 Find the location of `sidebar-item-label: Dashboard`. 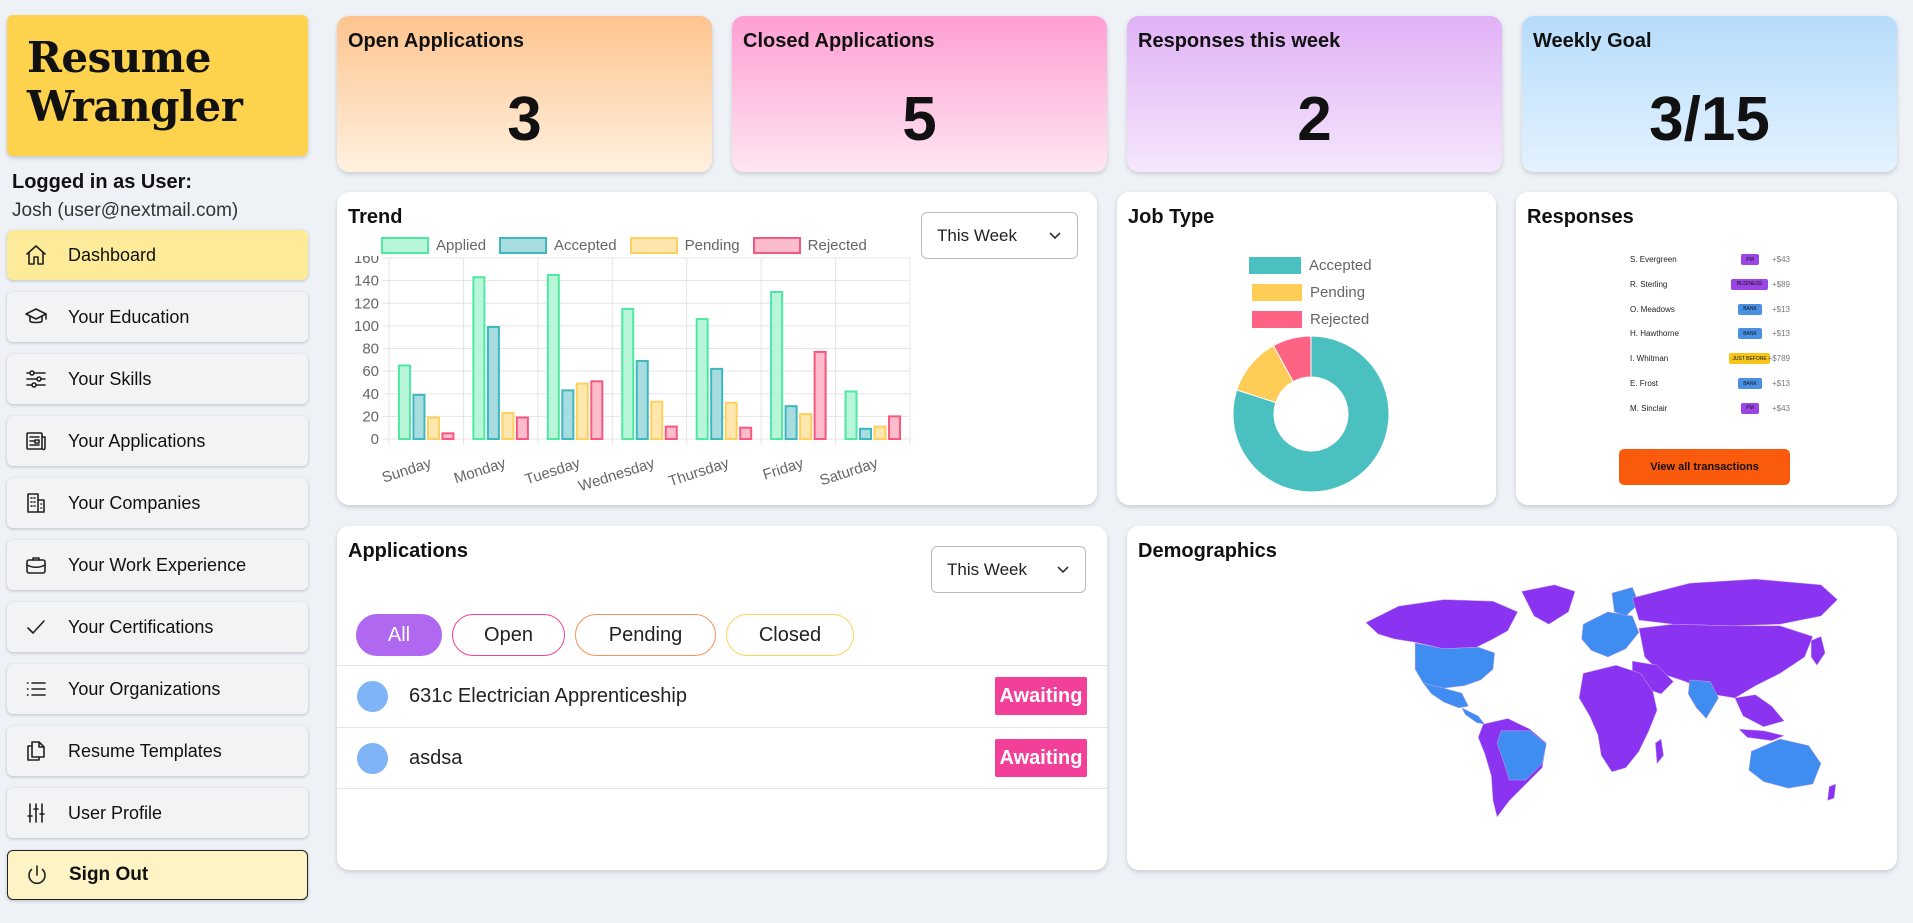

sidebar-item-label: Dashboard is located at coordinates (112, 254).